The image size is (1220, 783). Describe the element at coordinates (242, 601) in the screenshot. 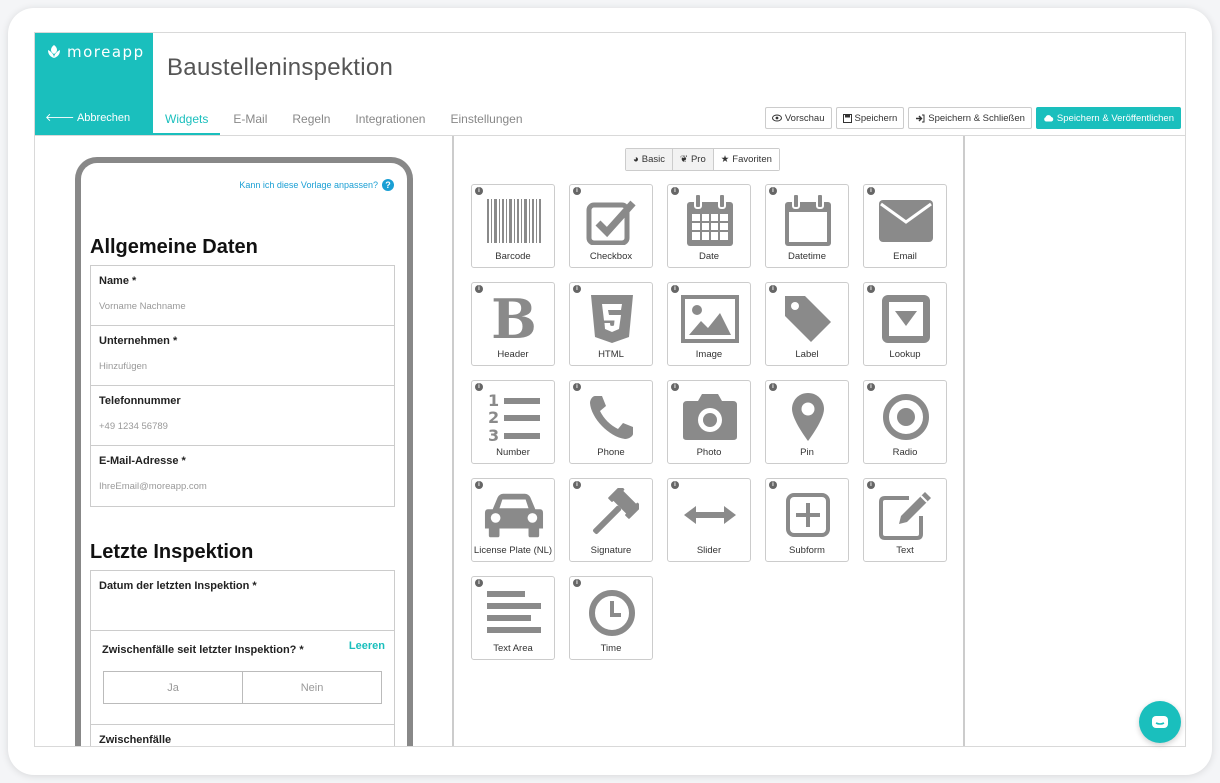

I see `field-last-inspection-date: Datum der letzten Inspektion *` at that location.